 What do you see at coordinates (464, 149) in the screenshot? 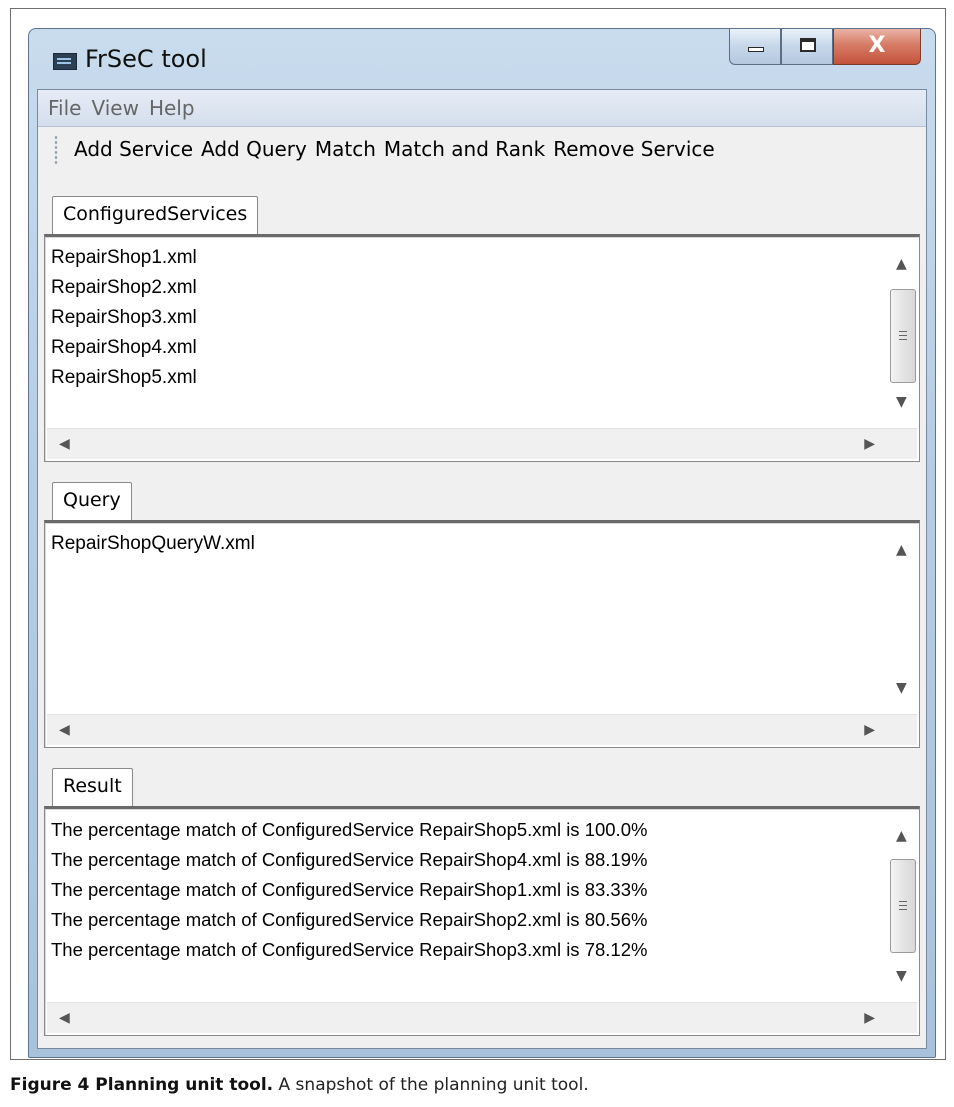
I see `match-and-rank-button: Match and Rank` at bounding box center [464, 149].